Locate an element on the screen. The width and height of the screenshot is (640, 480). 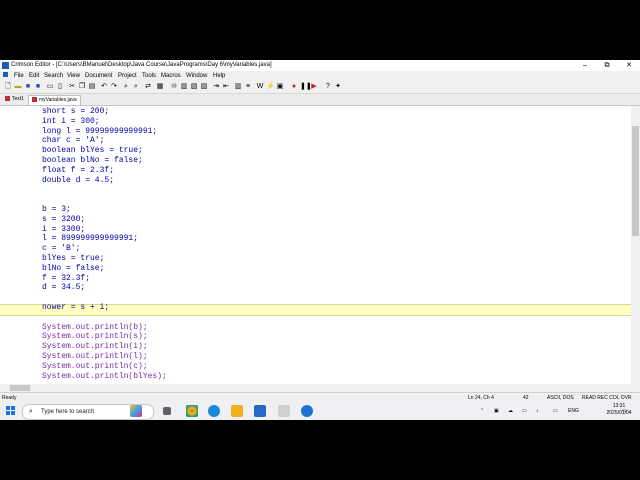
menu-macros: Macros is located at coordinates (171, 76).